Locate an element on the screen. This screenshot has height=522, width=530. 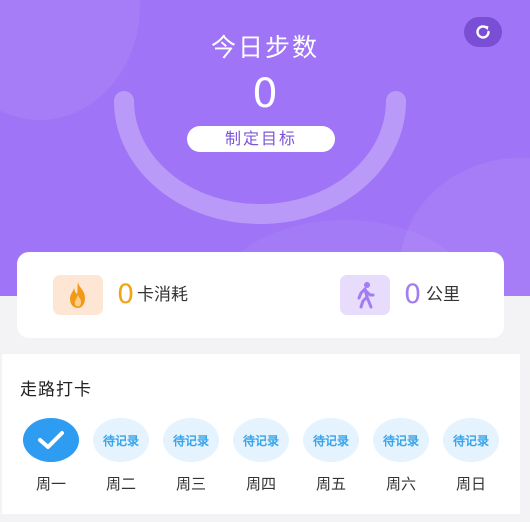
distance-value: 0 is located at coordinates (413, 294).